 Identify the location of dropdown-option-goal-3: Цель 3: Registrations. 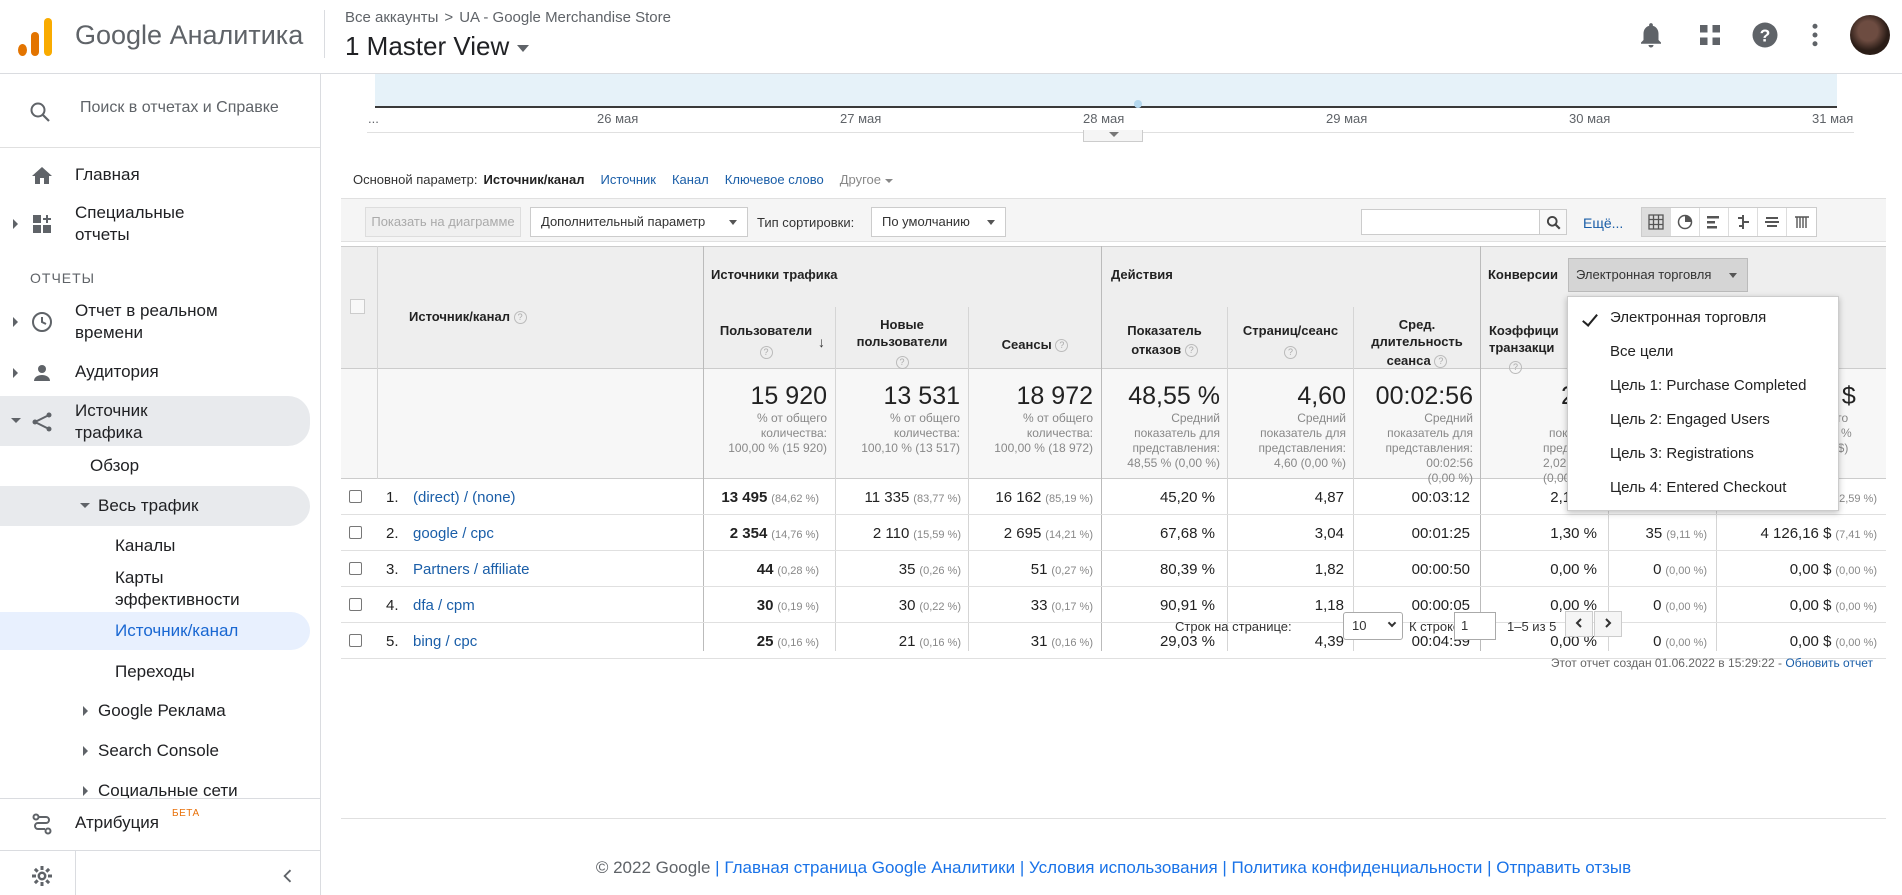
(1682, 453).